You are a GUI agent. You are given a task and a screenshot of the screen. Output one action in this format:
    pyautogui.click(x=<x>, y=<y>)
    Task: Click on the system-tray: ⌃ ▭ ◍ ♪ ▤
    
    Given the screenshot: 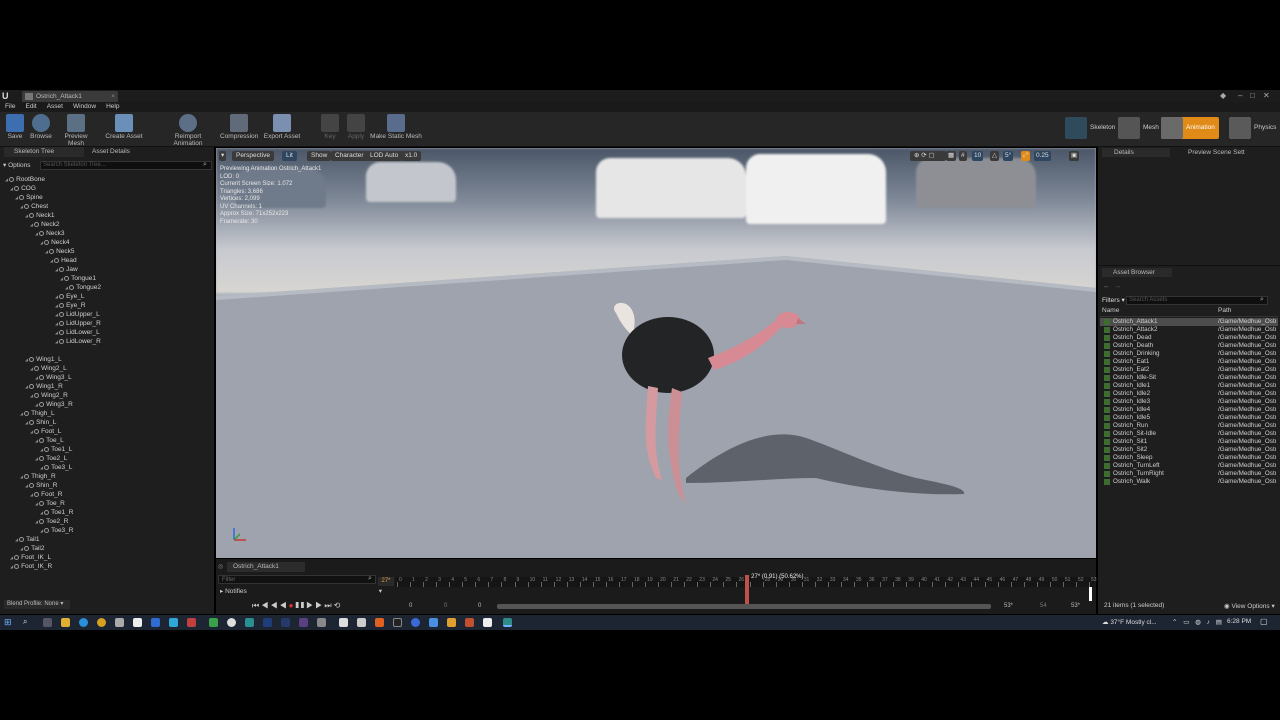 What is the action you would take?
    pyautogui.click(x=1198, y=622)
    